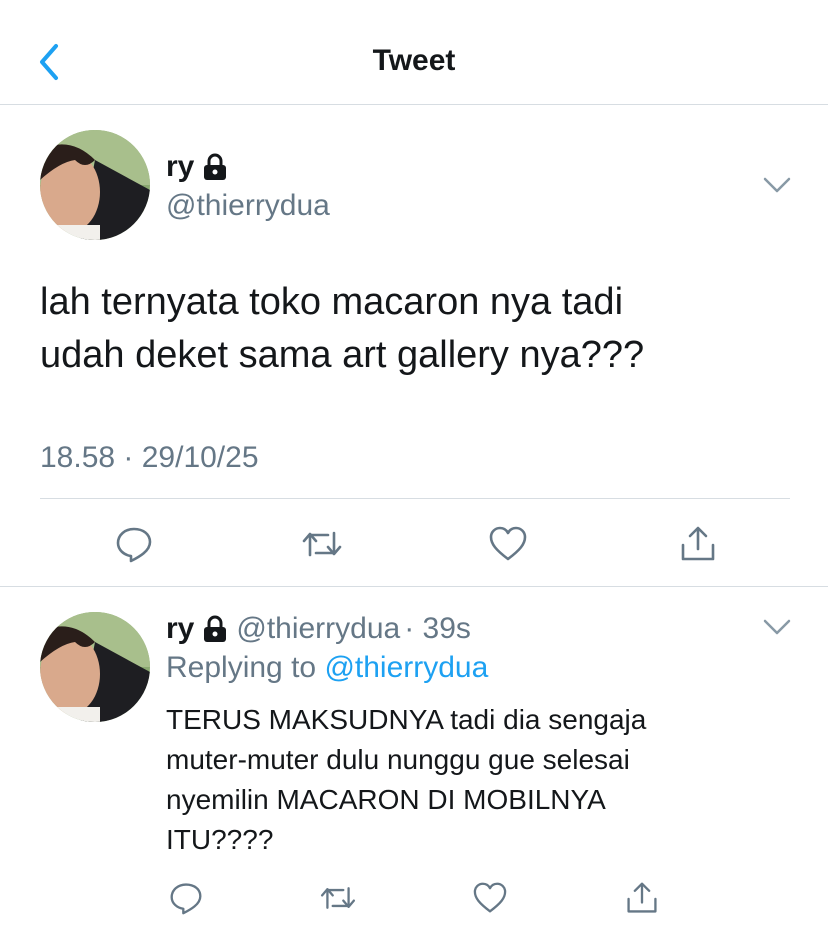 This screenshot has height=937, width=828. Describe the element at coordinates (95, 667) in the screenshot. I see `reply-avatar` at that location.